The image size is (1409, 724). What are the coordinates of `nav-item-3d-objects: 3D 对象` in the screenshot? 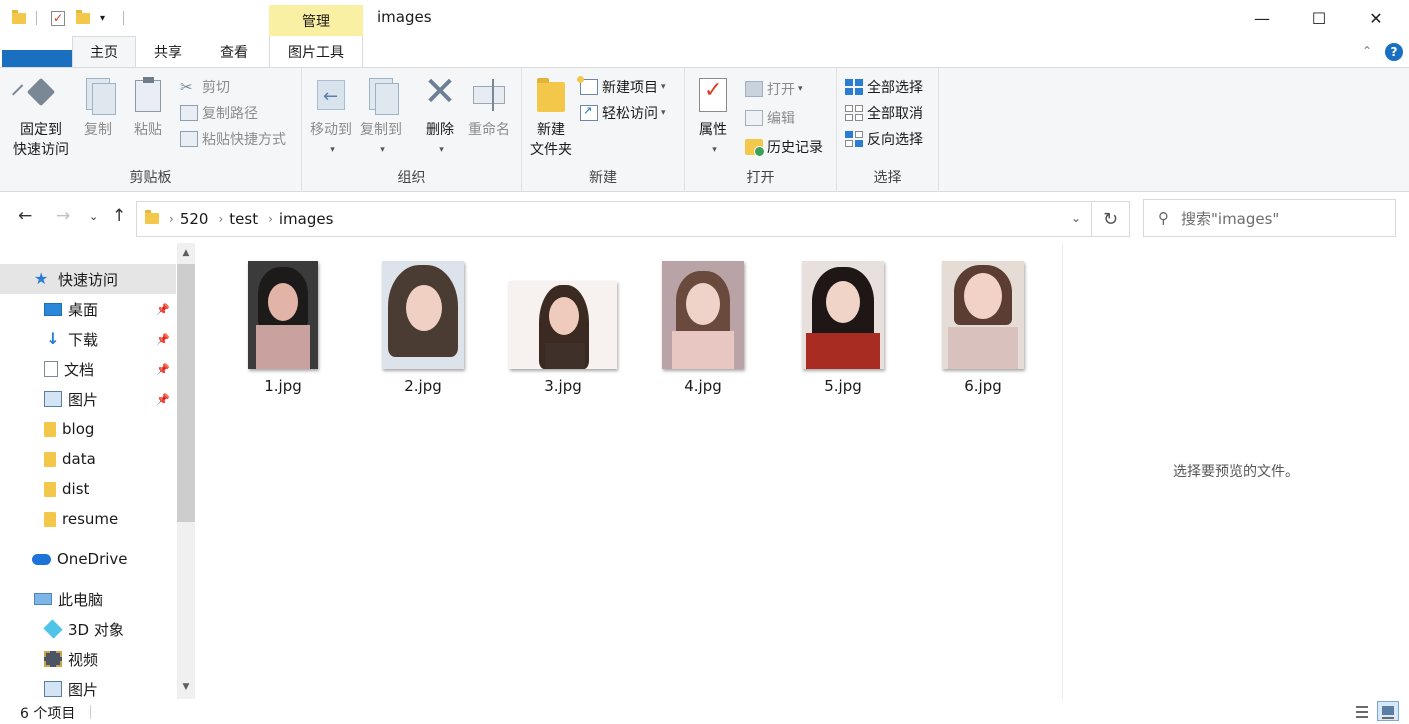 It's located at (88, 629).